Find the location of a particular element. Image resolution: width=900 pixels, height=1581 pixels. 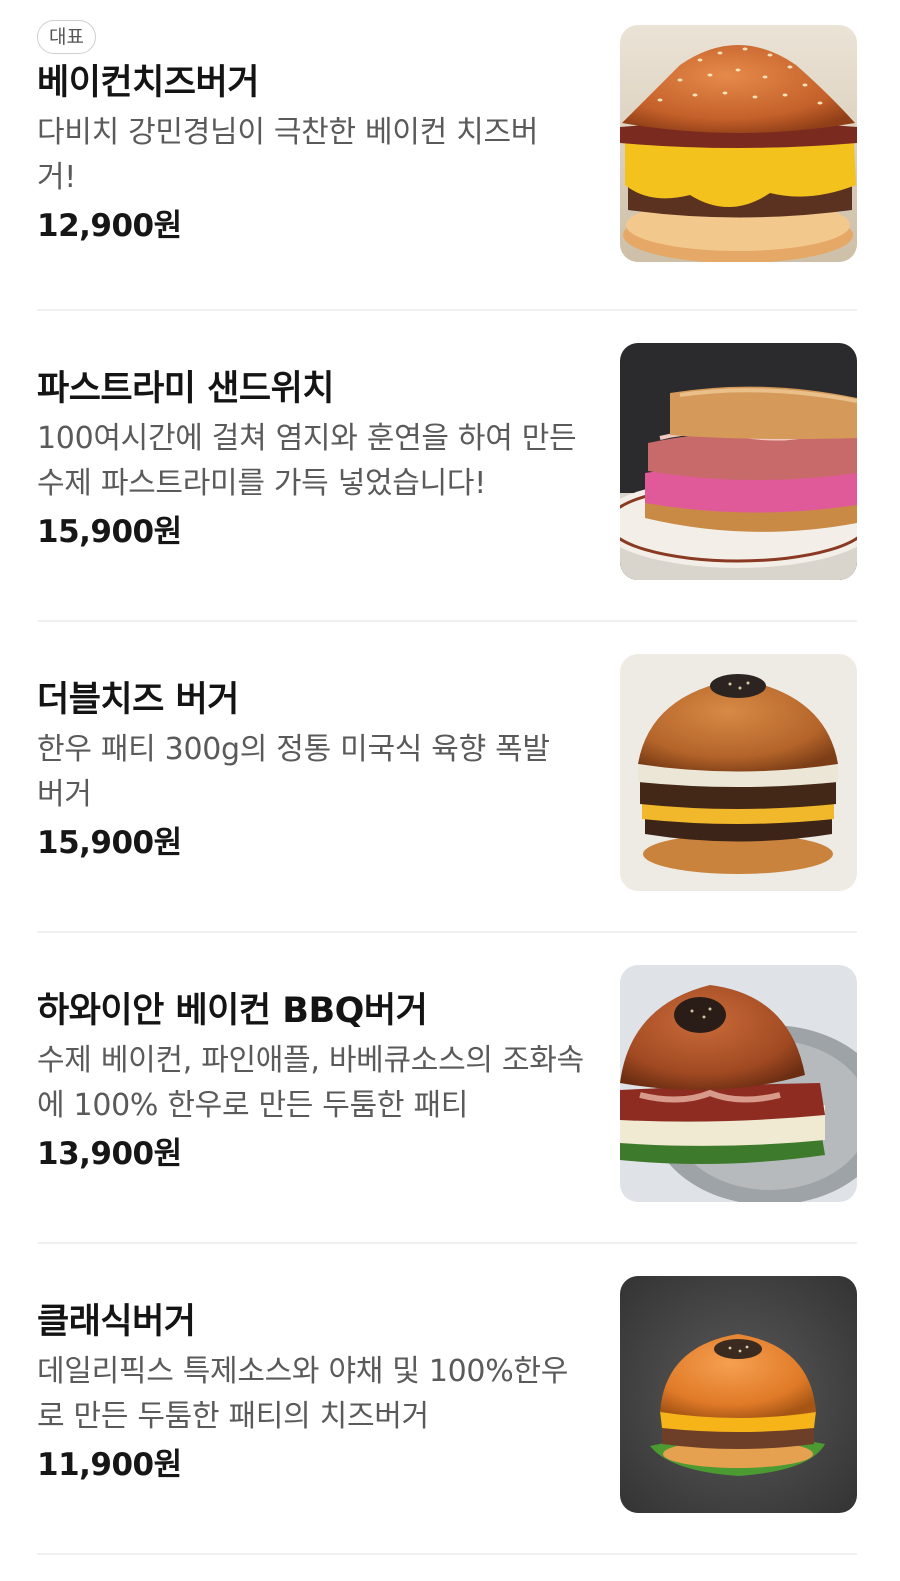

menu-item-description: 한우 패티 300g의 정통 미국식 육향 폭발버거 is located at coordinates (293, 772).